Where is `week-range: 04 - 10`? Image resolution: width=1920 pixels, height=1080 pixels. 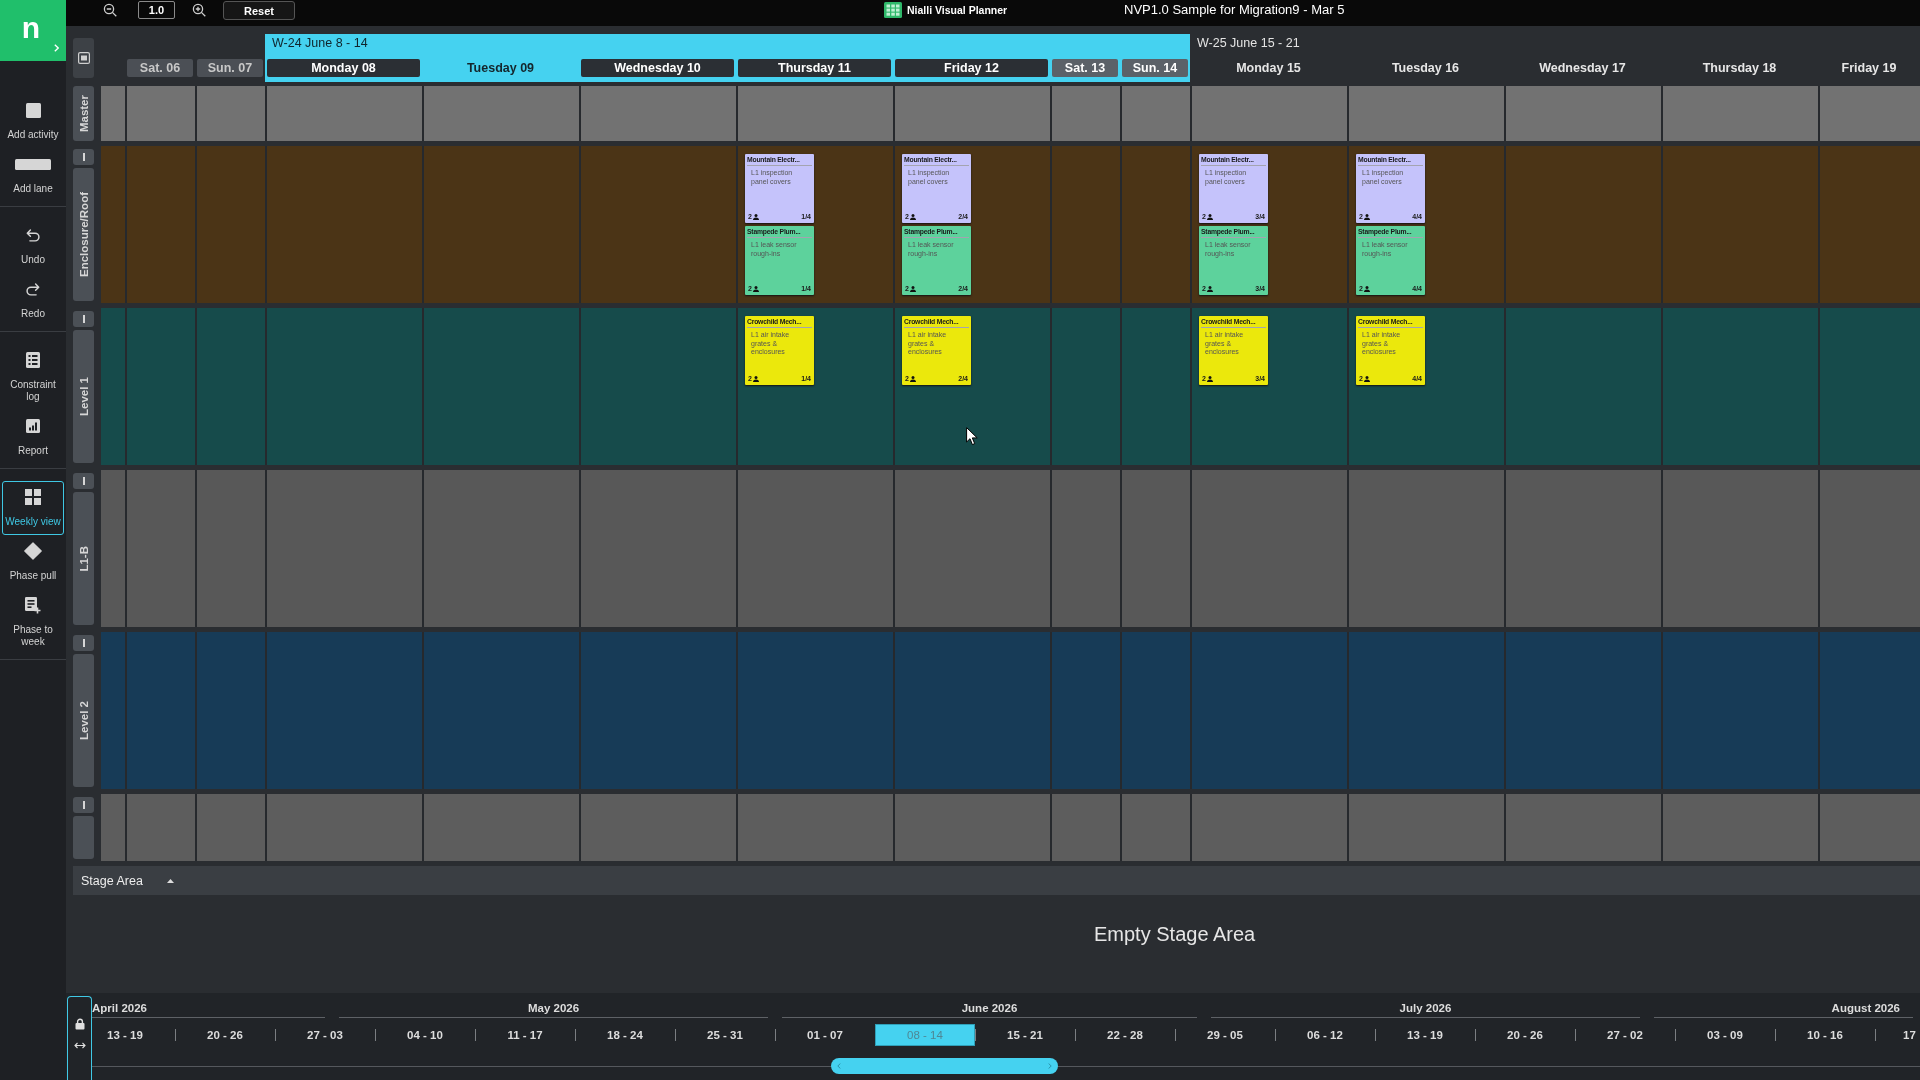 week-range: 04 - 10 is located at coordinates (425, 1035).